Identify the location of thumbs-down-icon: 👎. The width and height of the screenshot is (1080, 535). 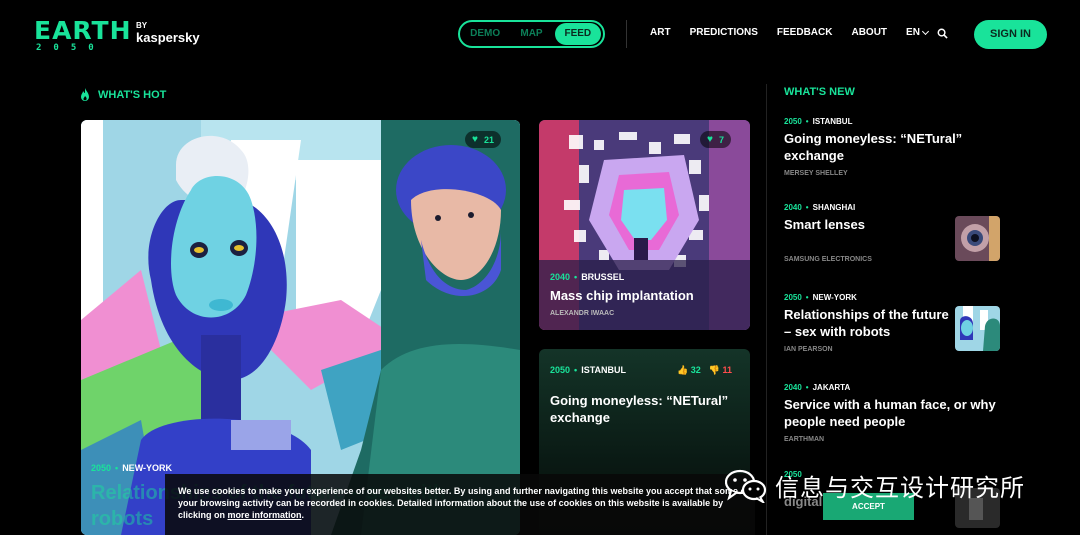
(714, 370).